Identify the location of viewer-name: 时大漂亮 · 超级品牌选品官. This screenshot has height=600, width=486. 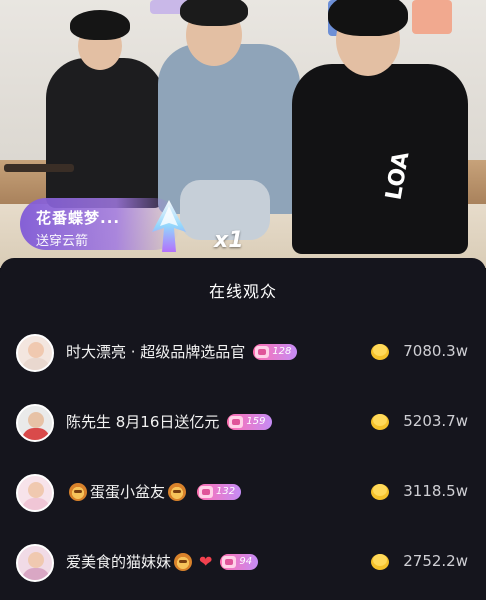
(156, 352).